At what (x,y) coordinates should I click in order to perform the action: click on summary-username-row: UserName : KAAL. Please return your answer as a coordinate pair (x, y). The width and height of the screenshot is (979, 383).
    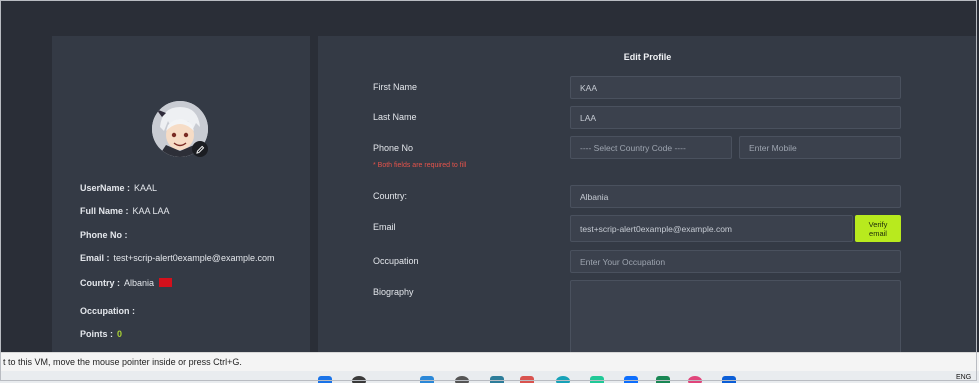
    Looking at the image, I should click on (118, 188).